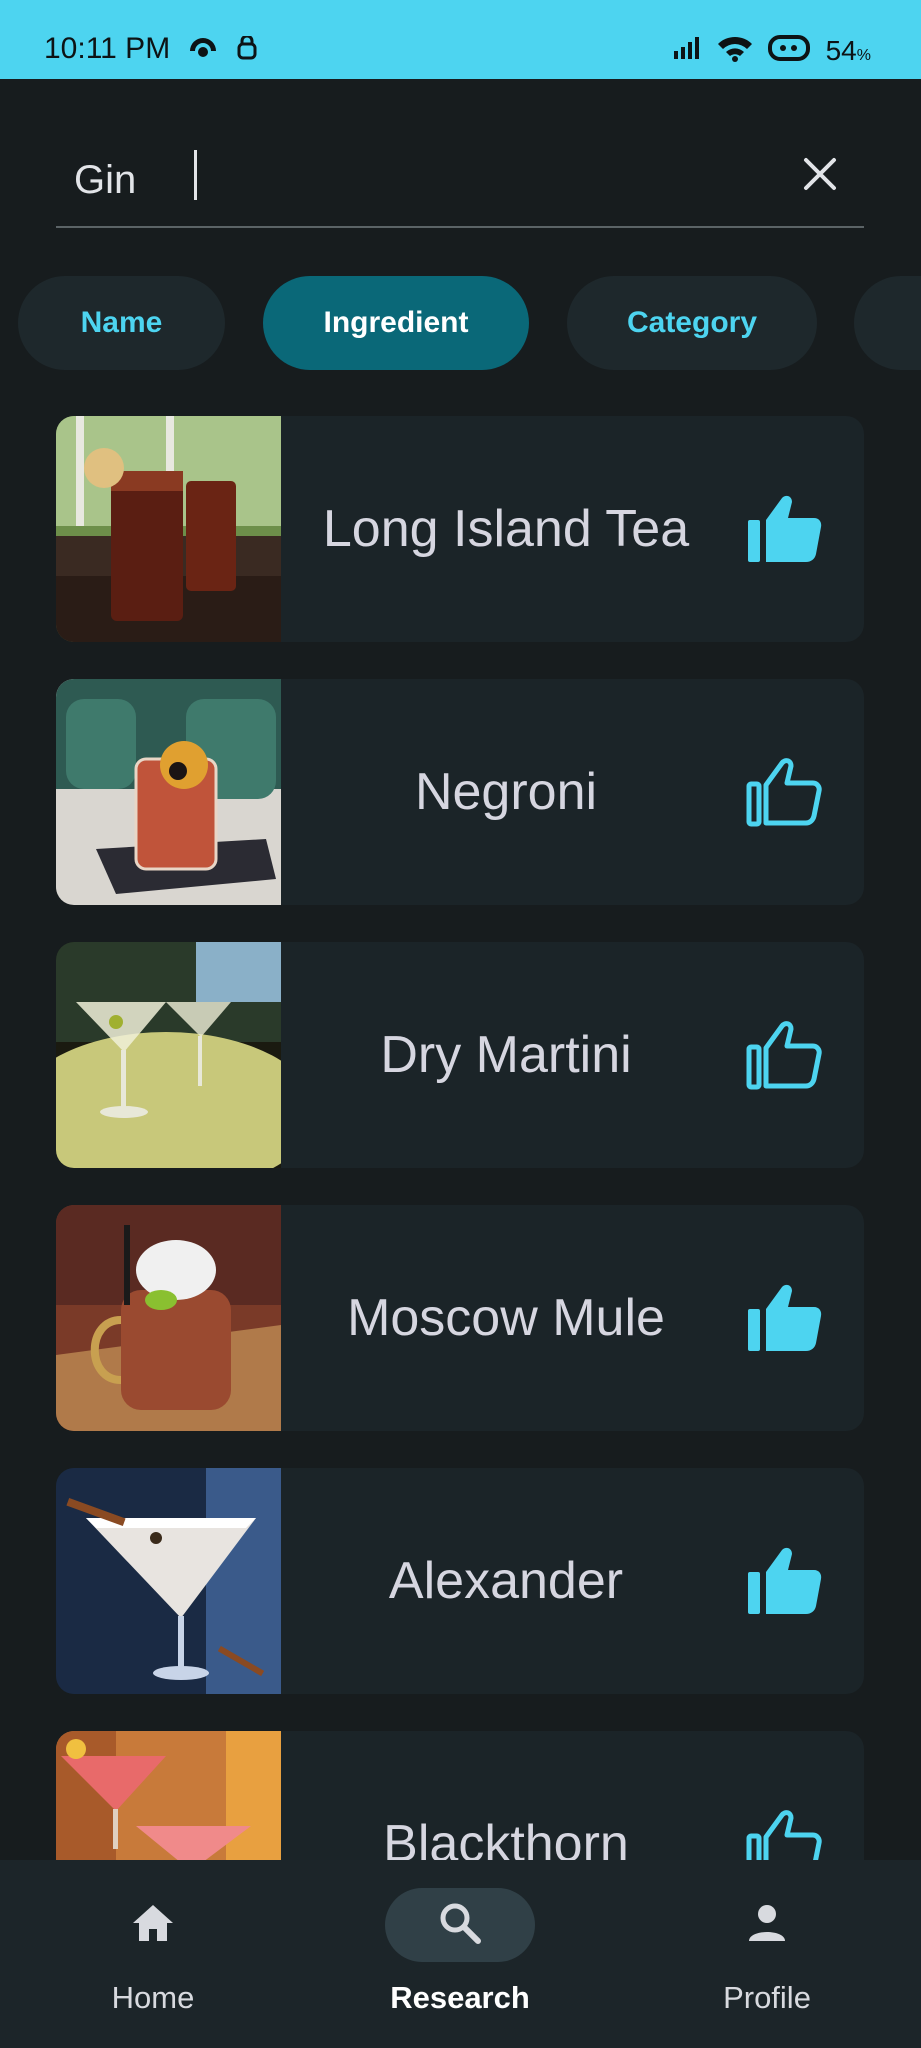 The image size is (921, 2048). I want to click on chip-ingredient: Ingredient, so click(396, 323).